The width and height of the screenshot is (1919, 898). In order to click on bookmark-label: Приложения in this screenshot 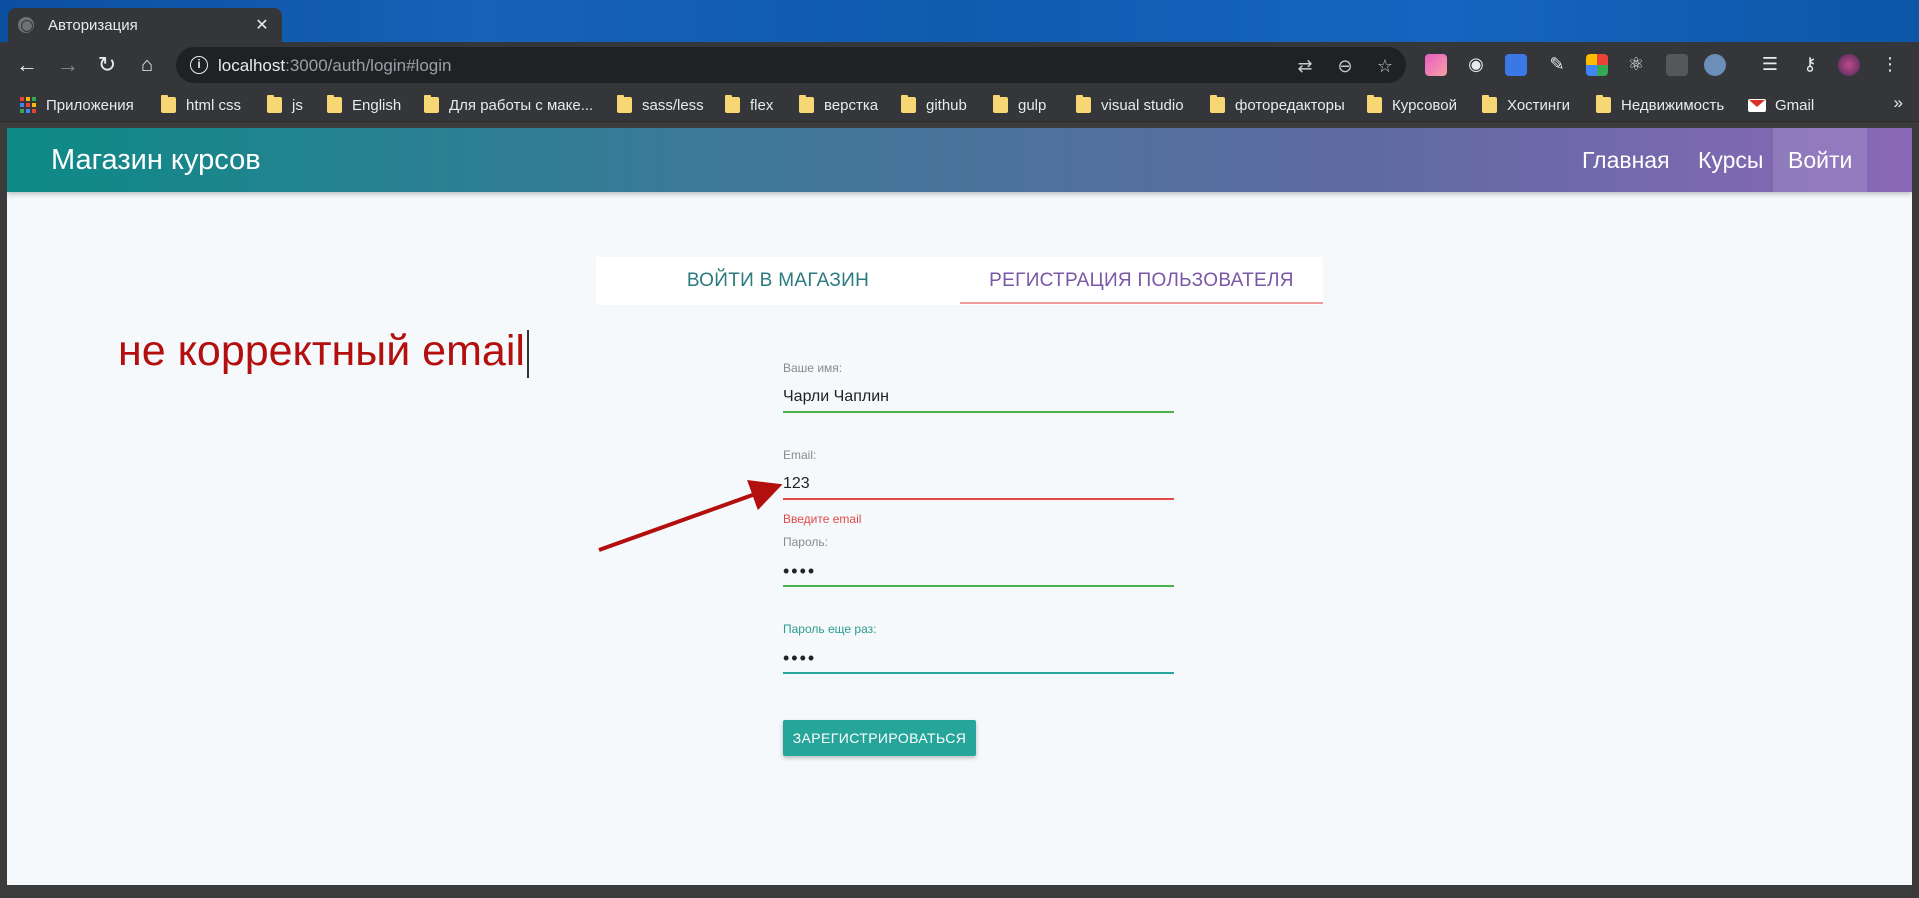, I will do `click(90, 105)`.